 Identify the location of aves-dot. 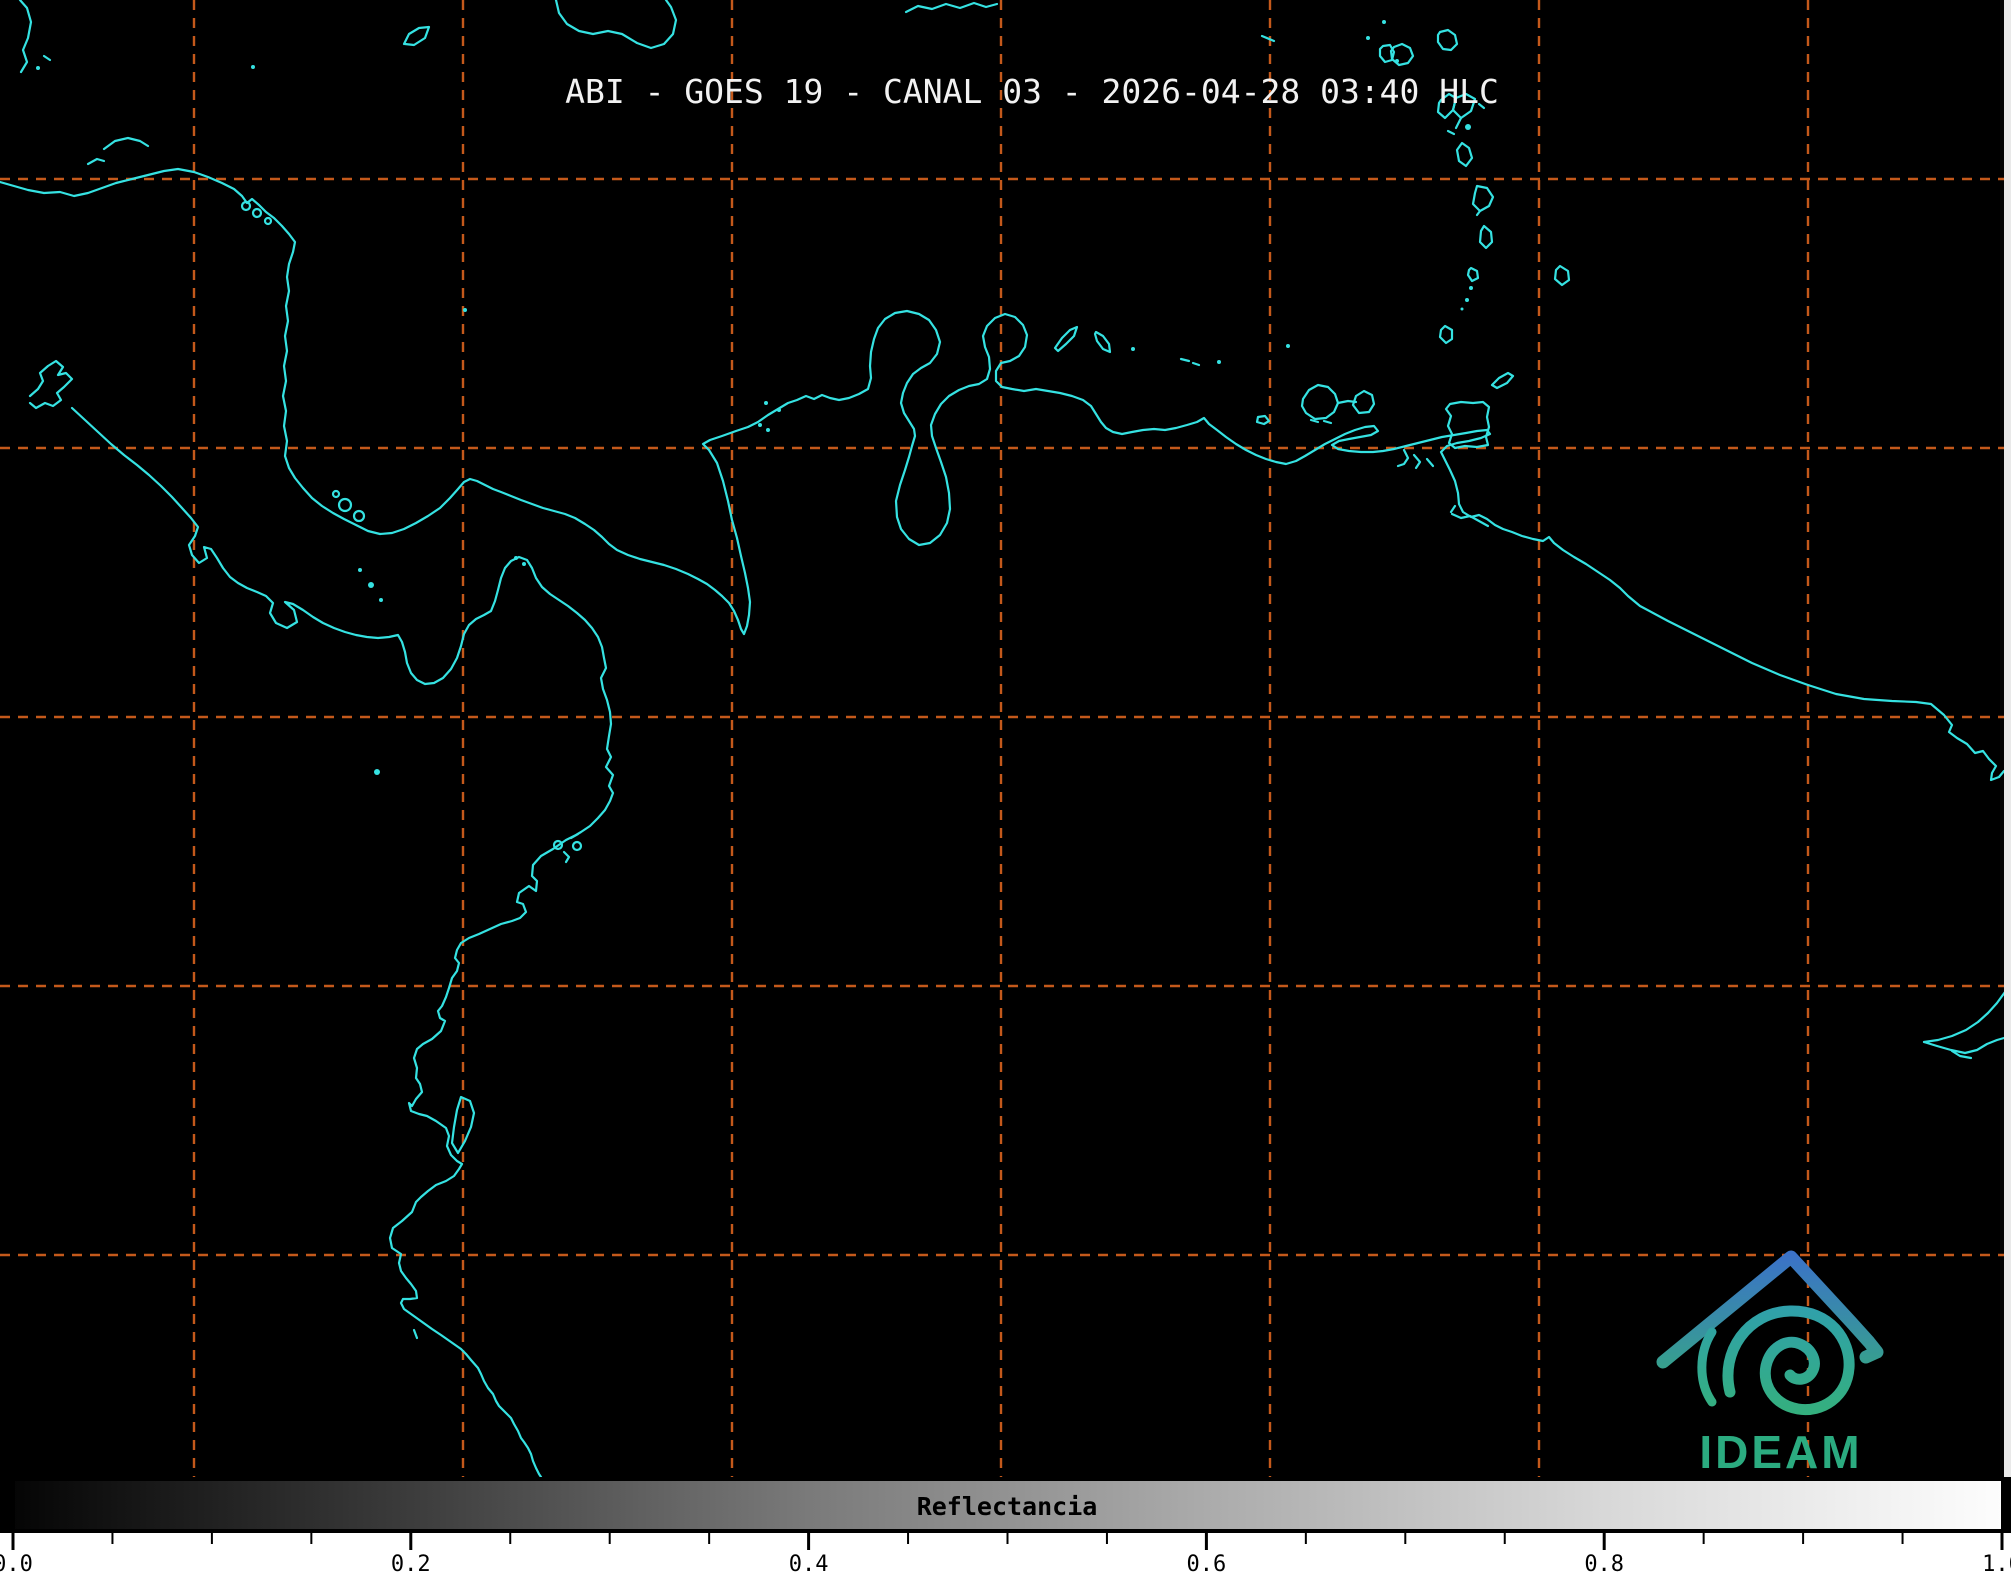
(1133, 349).